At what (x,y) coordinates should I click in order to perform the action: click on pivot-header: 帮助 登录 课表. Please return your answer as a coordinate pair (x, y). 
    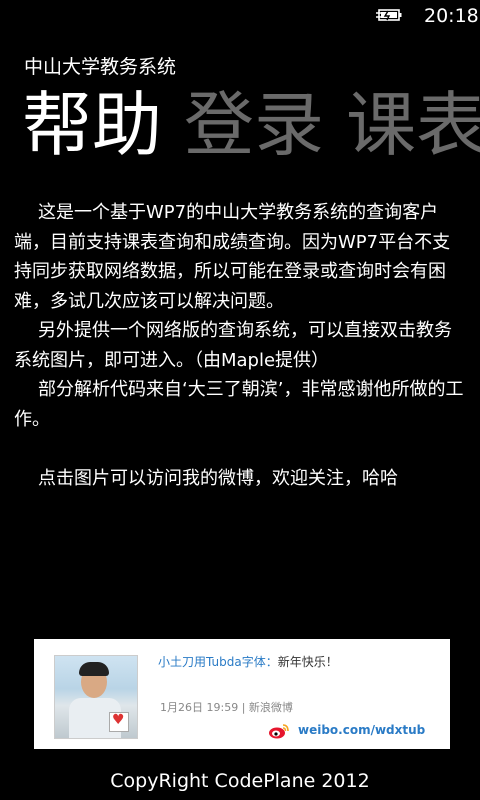
    Looking at the image, I should click on (251, 125).